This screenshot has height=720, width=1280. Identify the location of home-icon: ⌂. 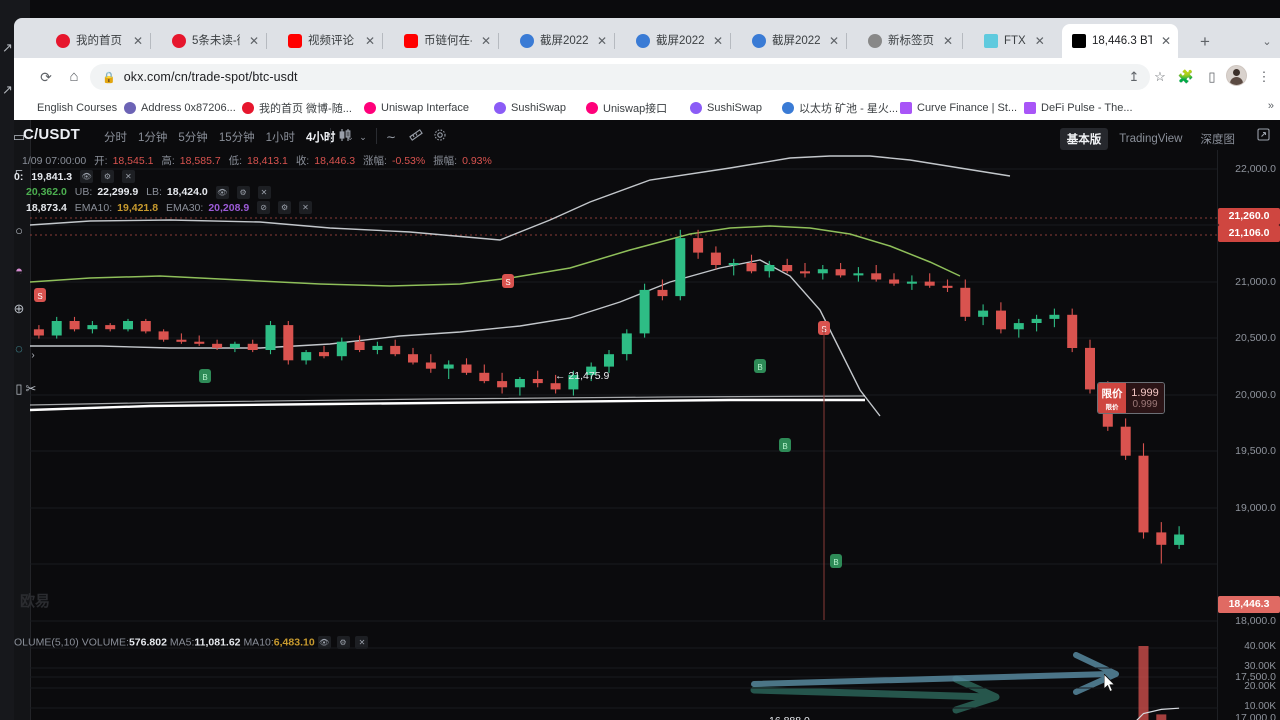
(74, 77).